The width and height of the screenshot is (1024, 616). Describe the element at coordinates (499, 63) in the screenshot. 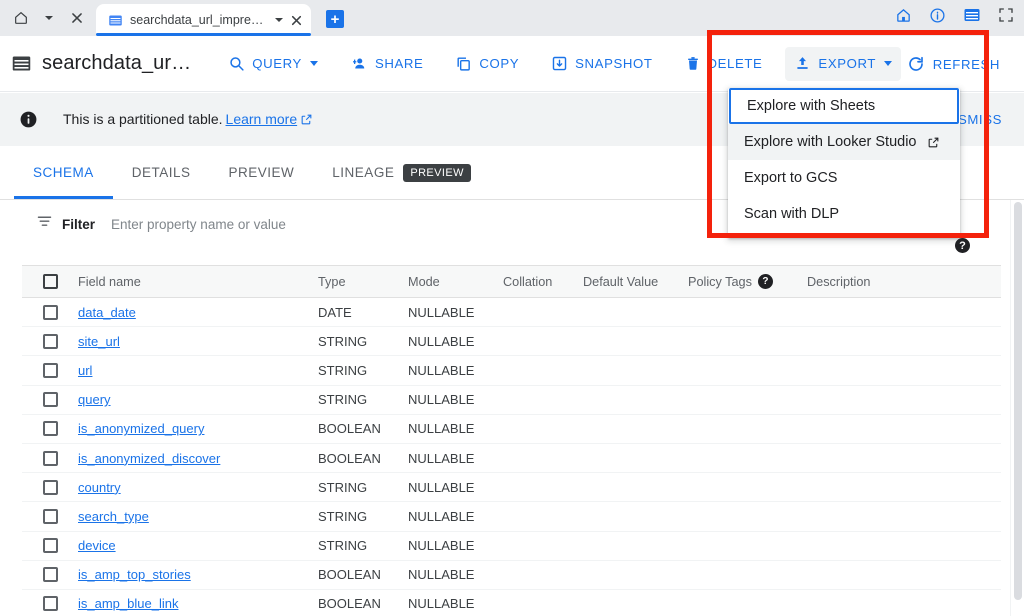

I see `copy-button-label: COPY` at that location.